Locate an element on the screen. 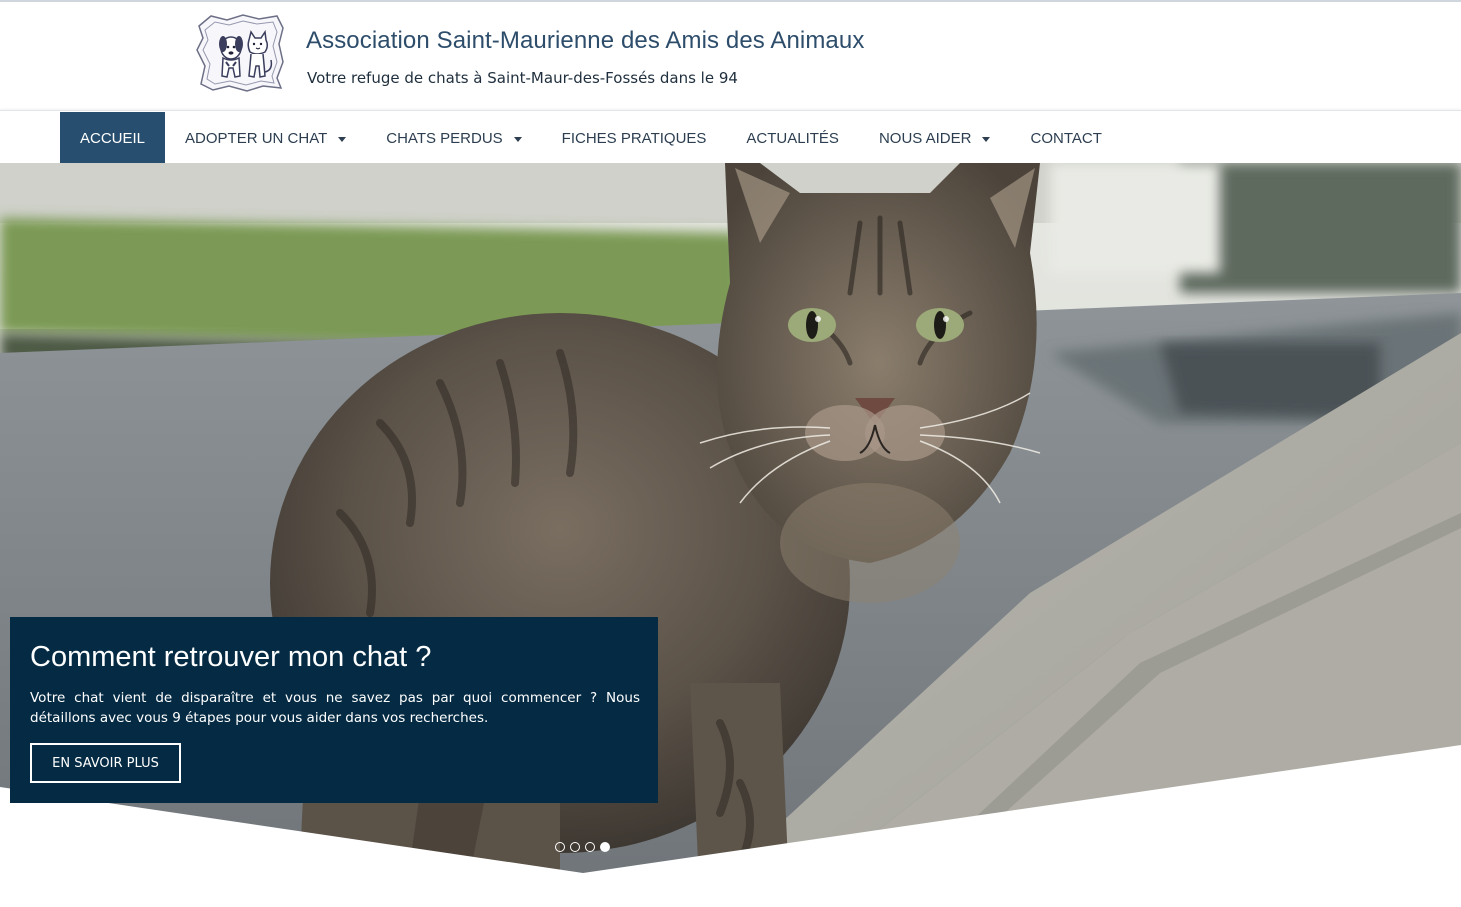 Image resolution: width=1461 pixels, height=907 pixels. nav-item-label: NOUS AIDER is located at coordinates (925, 138).